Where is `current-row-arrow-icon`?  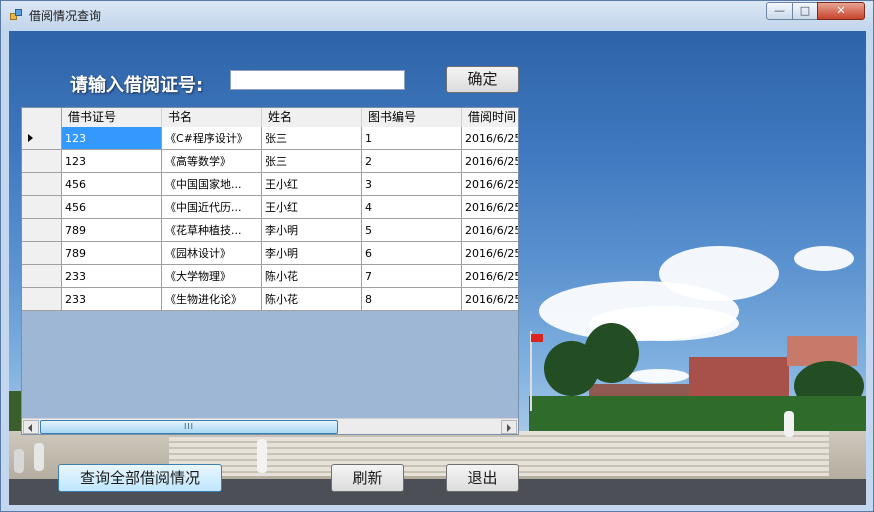
current-row-arrow-icon is located at coordinates (30, 138).